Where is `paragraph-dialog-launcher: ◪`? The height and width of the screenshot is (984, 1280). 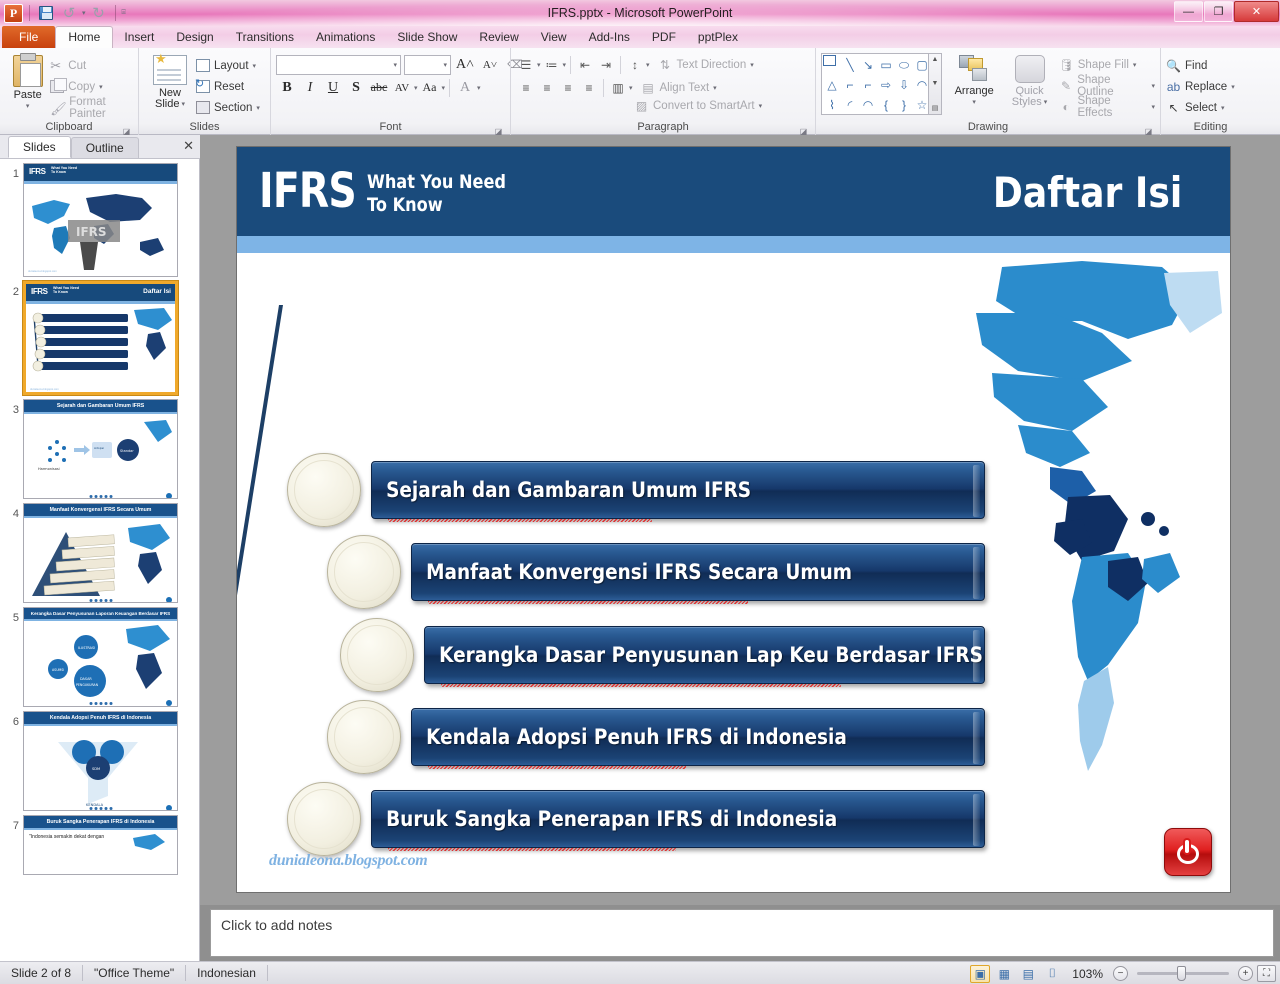 paragraph-dialog-launcher: ◪ is located at coordinates (803, 130).